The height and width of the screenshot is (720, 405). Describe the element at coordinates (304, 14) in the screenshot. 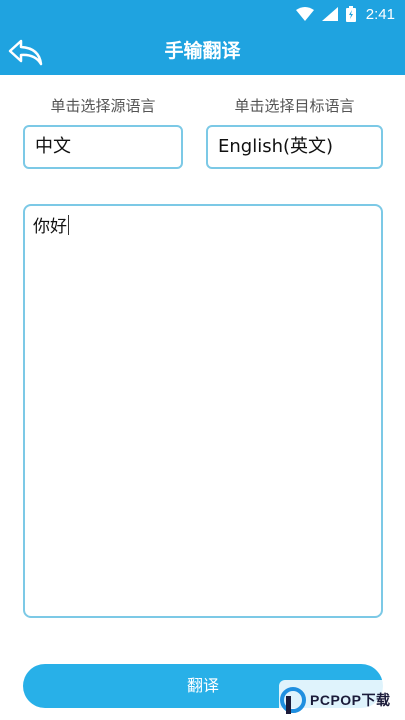

I see `wifi-icon` at that location.